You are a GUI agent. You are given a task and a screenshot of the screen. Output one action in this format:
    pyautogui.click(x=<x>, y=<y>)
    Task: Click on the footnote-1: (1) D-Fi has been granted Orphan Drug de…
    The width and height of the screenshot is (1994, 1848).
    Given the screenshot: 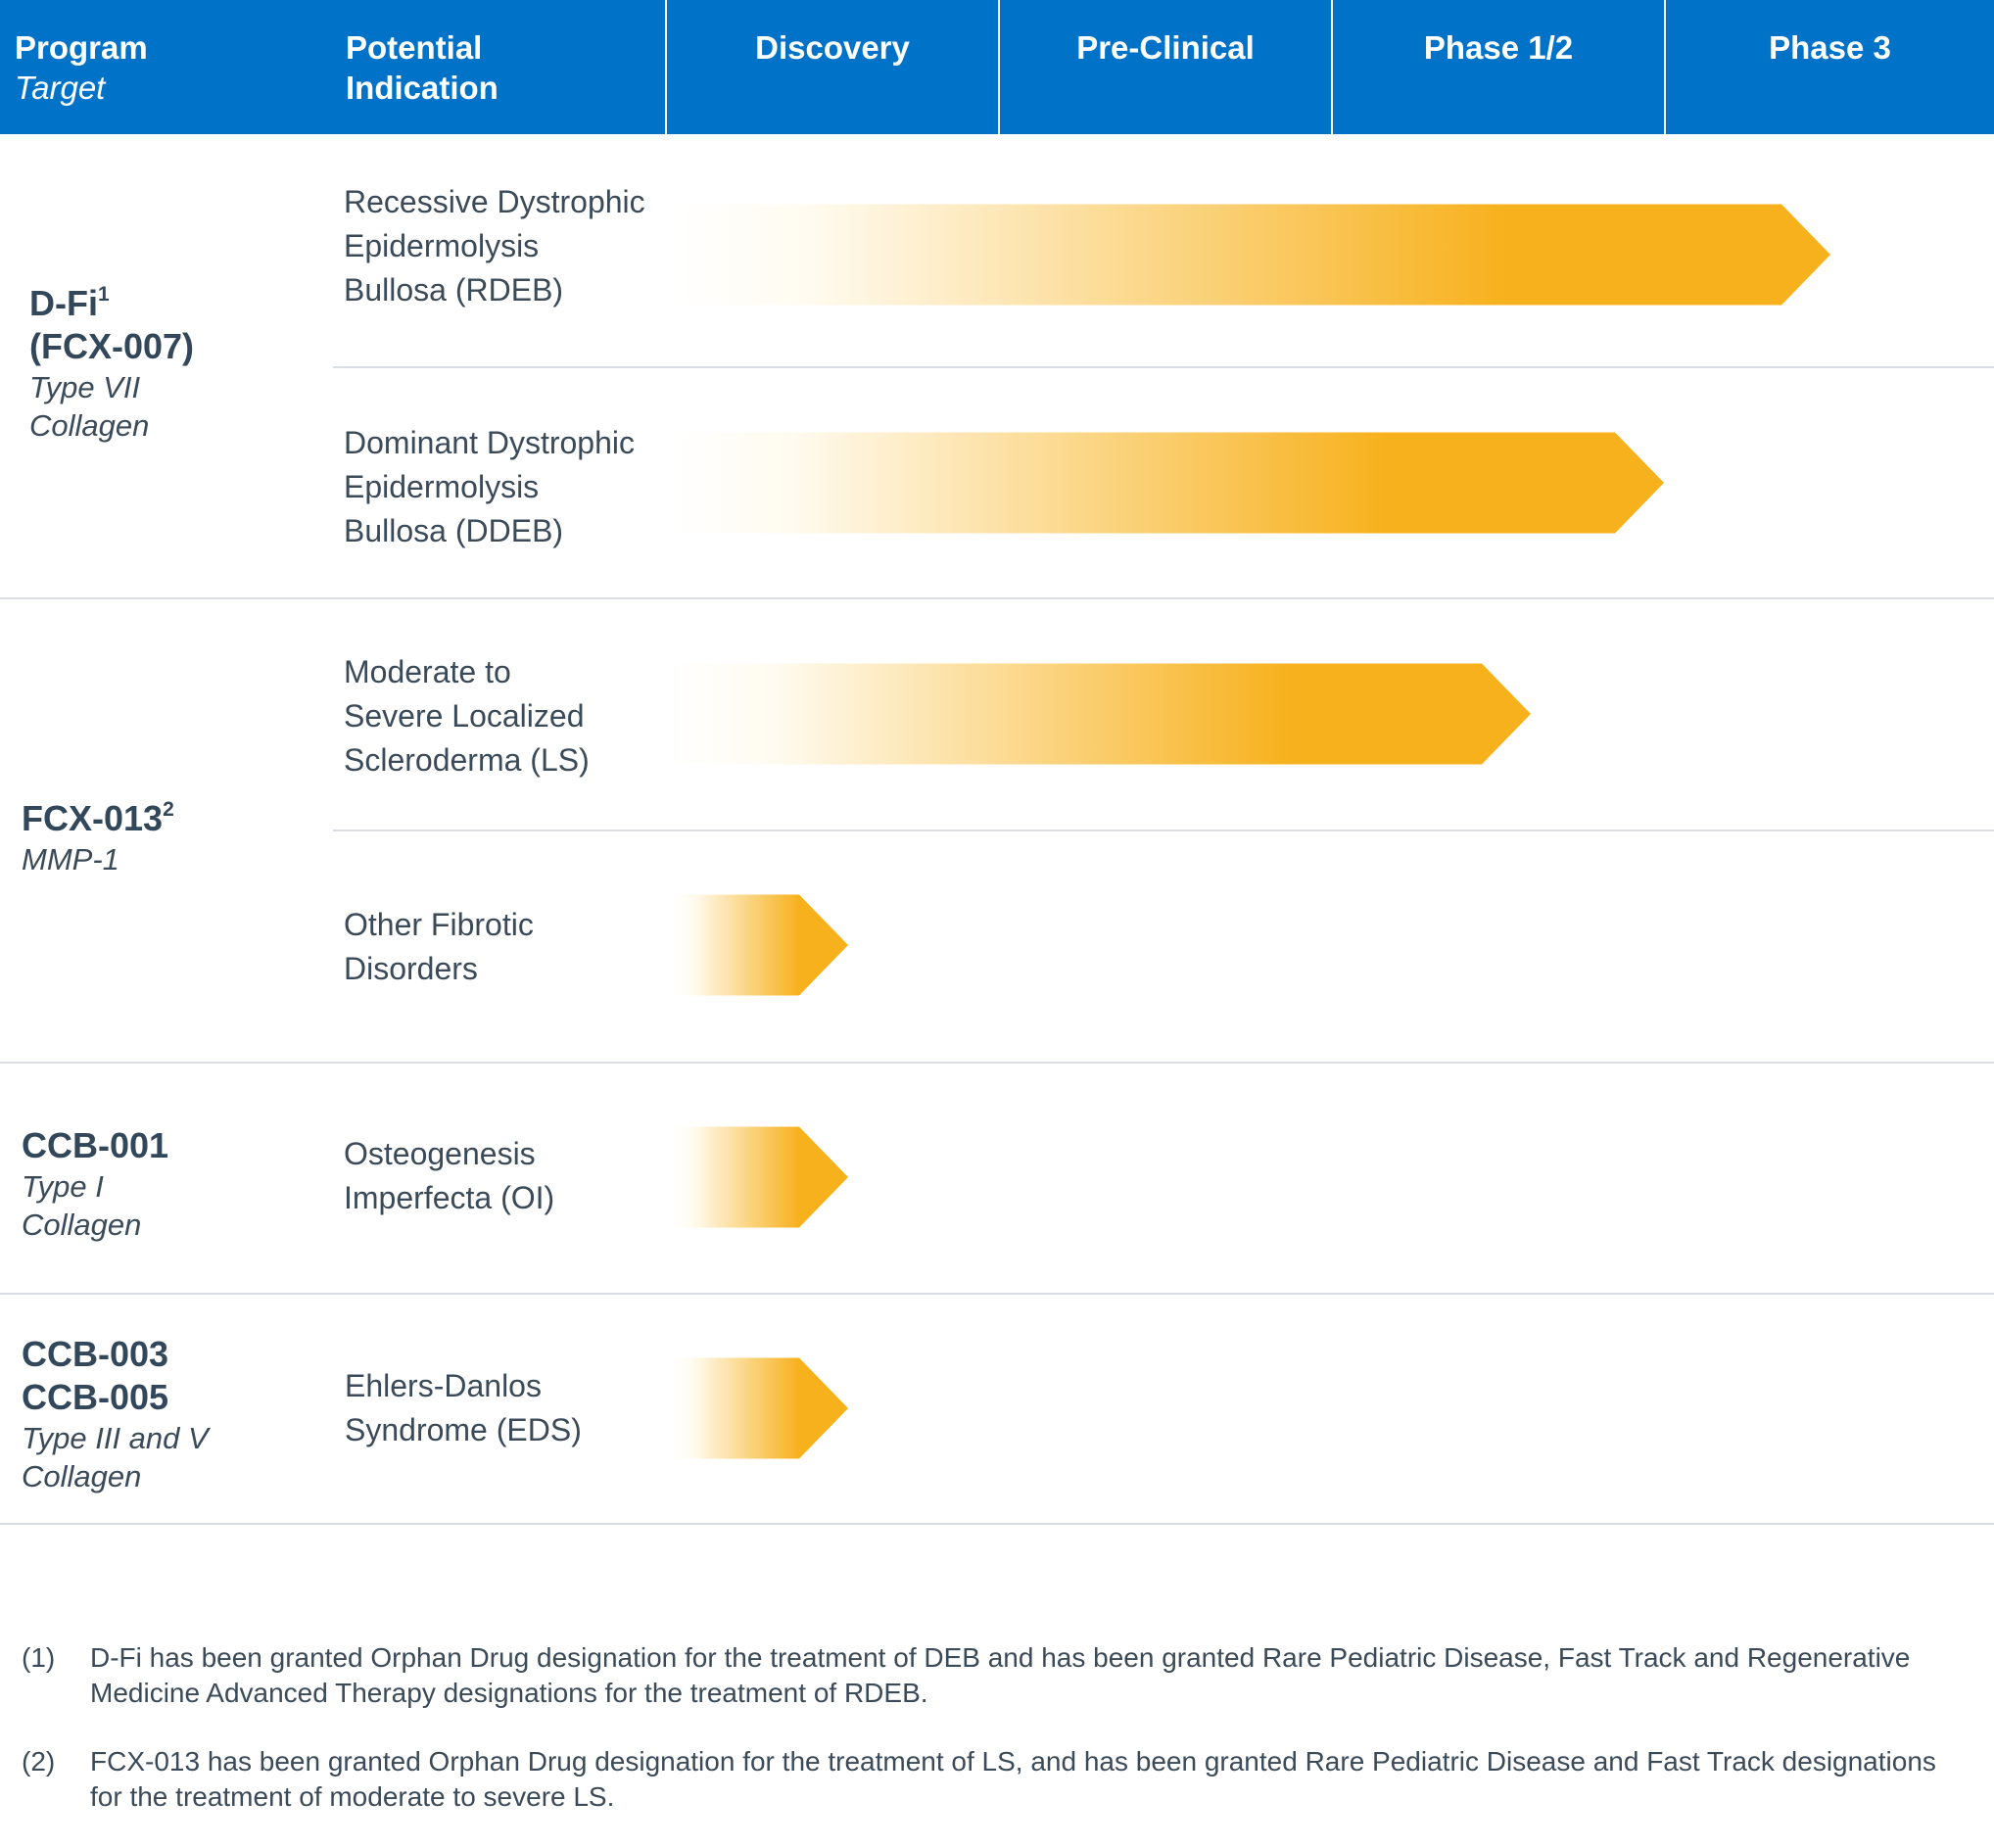 What is the action you would take?
    pyautogui.click(x=996, y=1675)
    